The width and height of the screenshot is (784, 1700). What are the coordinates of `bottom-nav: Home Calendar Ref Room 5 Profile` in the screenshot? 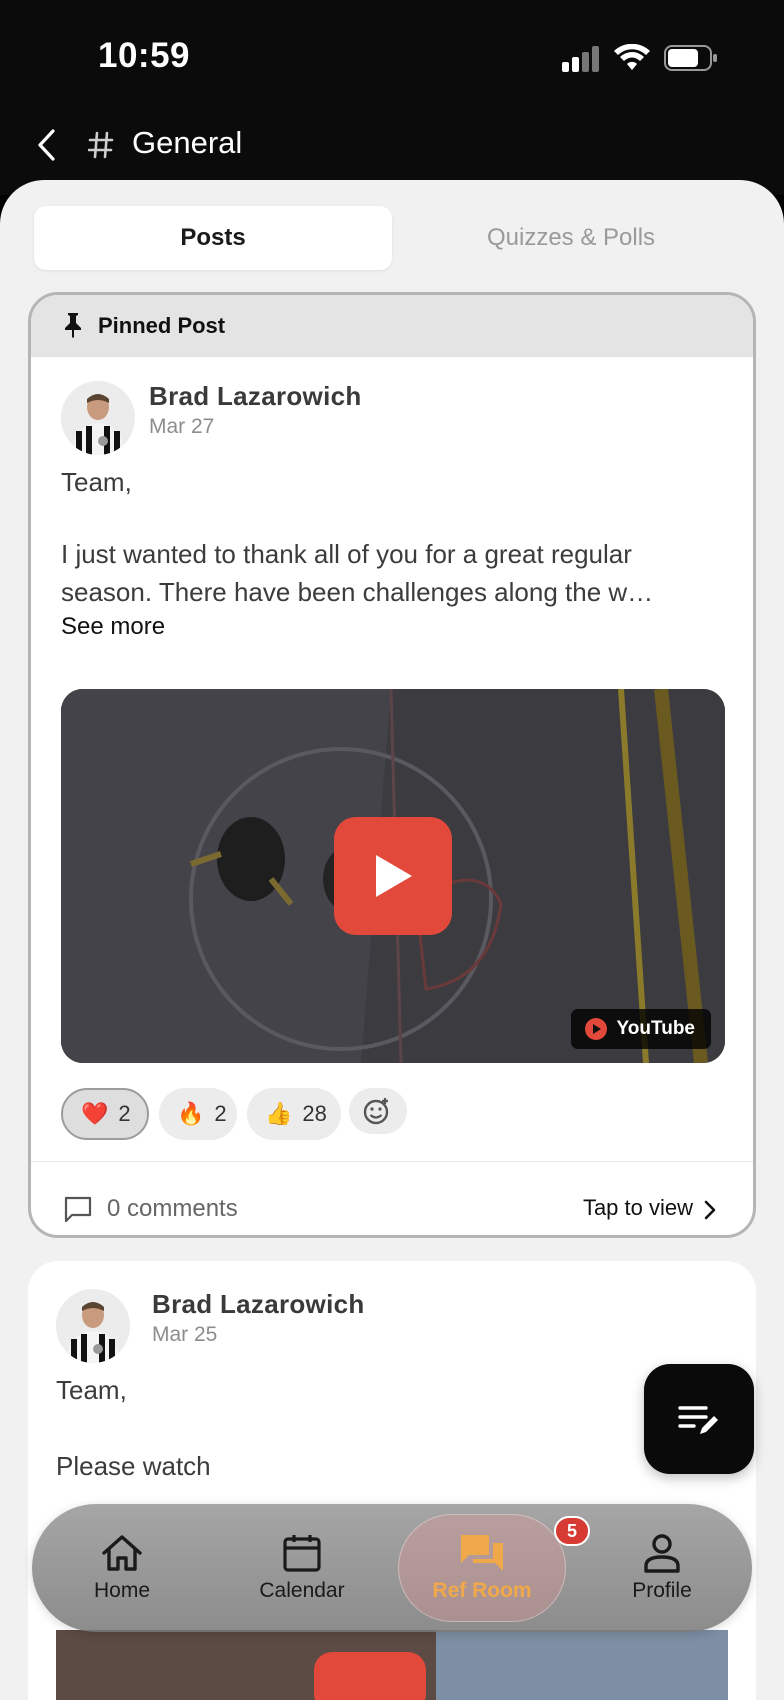 It's located at (392, 1568).